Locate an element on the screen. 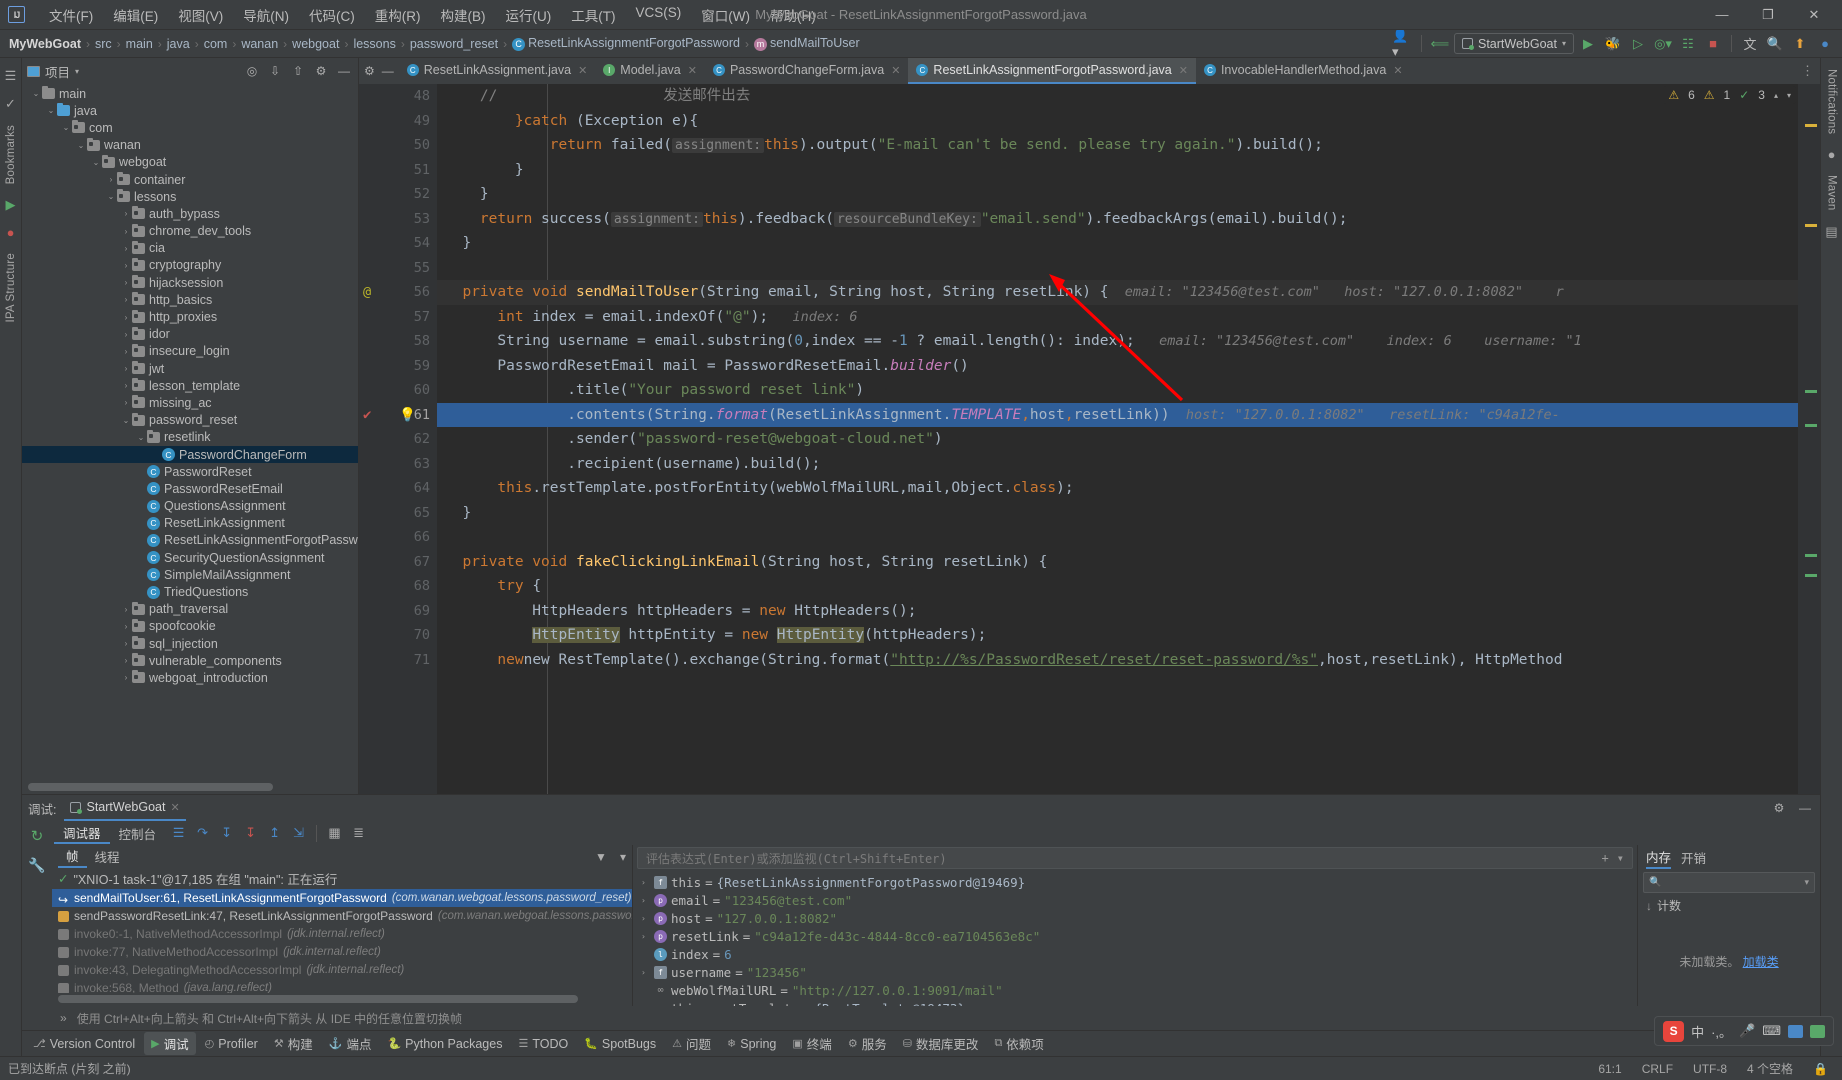 The image size is (1842, 1080). force-step-into-icon: ↧ is located at coordinates (250, 833).